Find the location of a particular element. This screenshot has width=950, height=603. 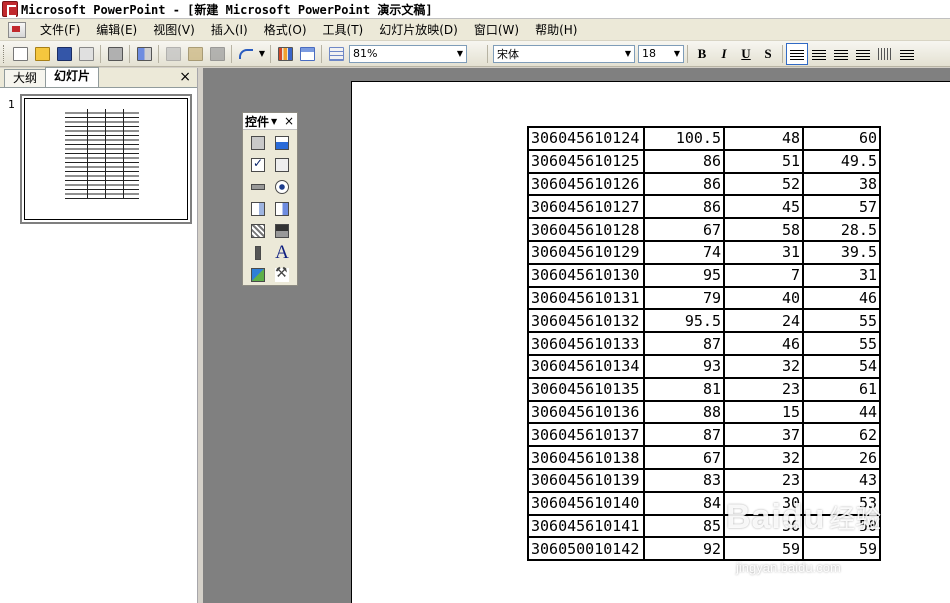

menu-insert: 插入(I) is located at coordinates (229, 30).